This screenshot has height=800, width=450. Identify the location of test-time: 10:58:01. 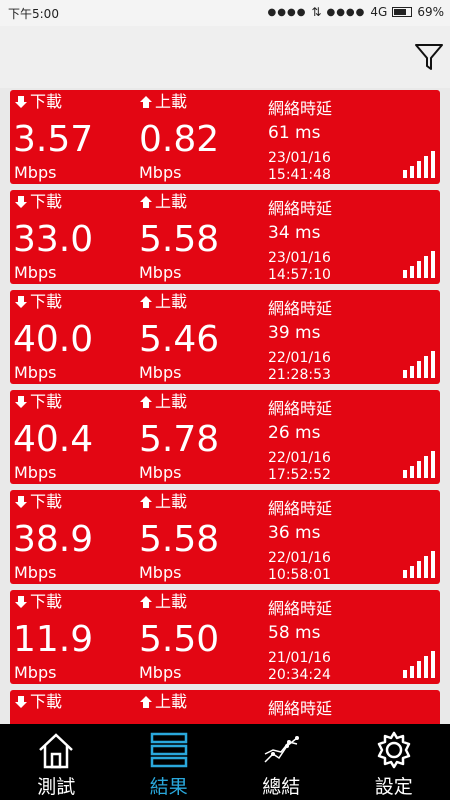
(299, 575).